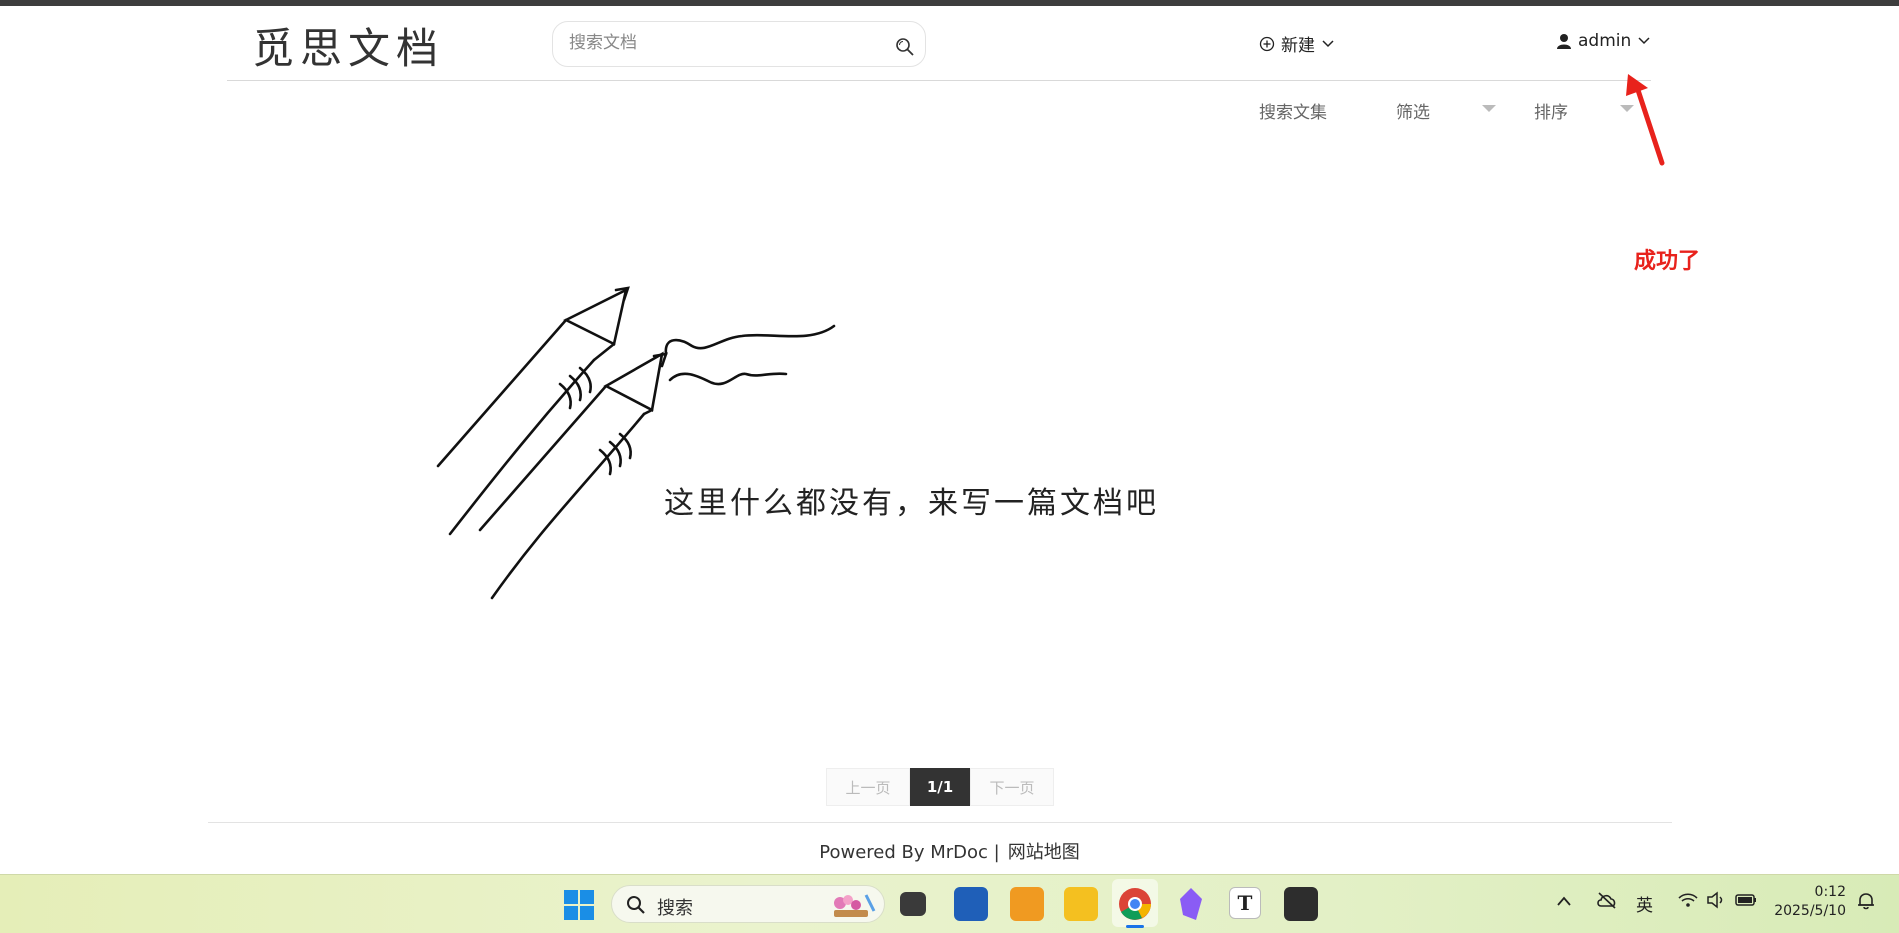 This screenshot has height=933, width=1899. I want to click on header-divider, so click(939, 80).